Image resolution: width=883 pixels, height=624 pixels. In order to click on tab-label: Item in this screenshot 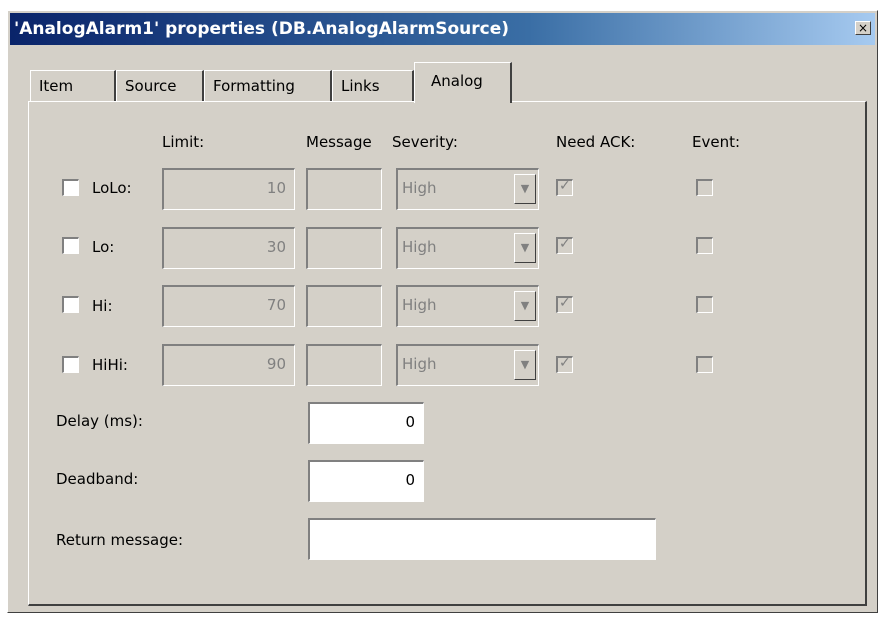, I will do `click(56, 86)`.